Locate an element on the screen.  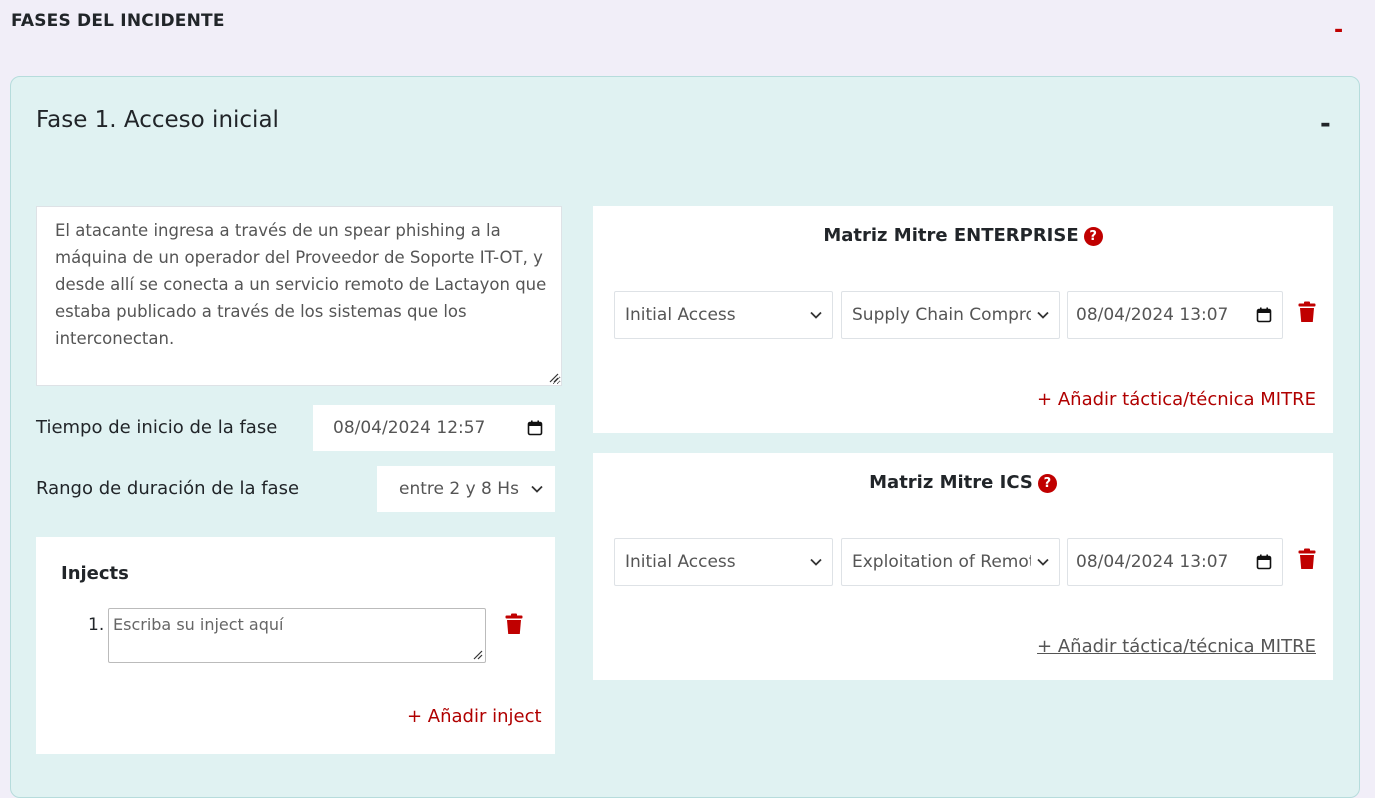
ics-datetime-value: 08/04/2024 13:07 is located at coordinates (1152, 562).